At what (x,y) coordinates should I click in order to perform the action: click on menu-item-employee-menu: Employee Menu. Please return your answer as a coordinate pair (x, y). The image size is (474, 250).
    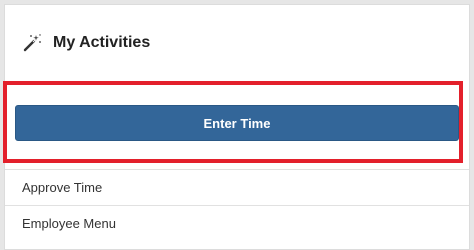
    Looking at the image, I should click on (237, 223).